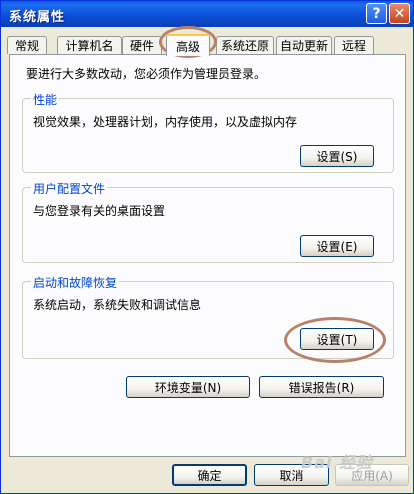 Image resolution: width=414 pixels, height=494 pixels. What do you see at coordinates (188, 45) in the screenshot?
I see `tab-advanced: 高级` at bounding box center [188, 45].